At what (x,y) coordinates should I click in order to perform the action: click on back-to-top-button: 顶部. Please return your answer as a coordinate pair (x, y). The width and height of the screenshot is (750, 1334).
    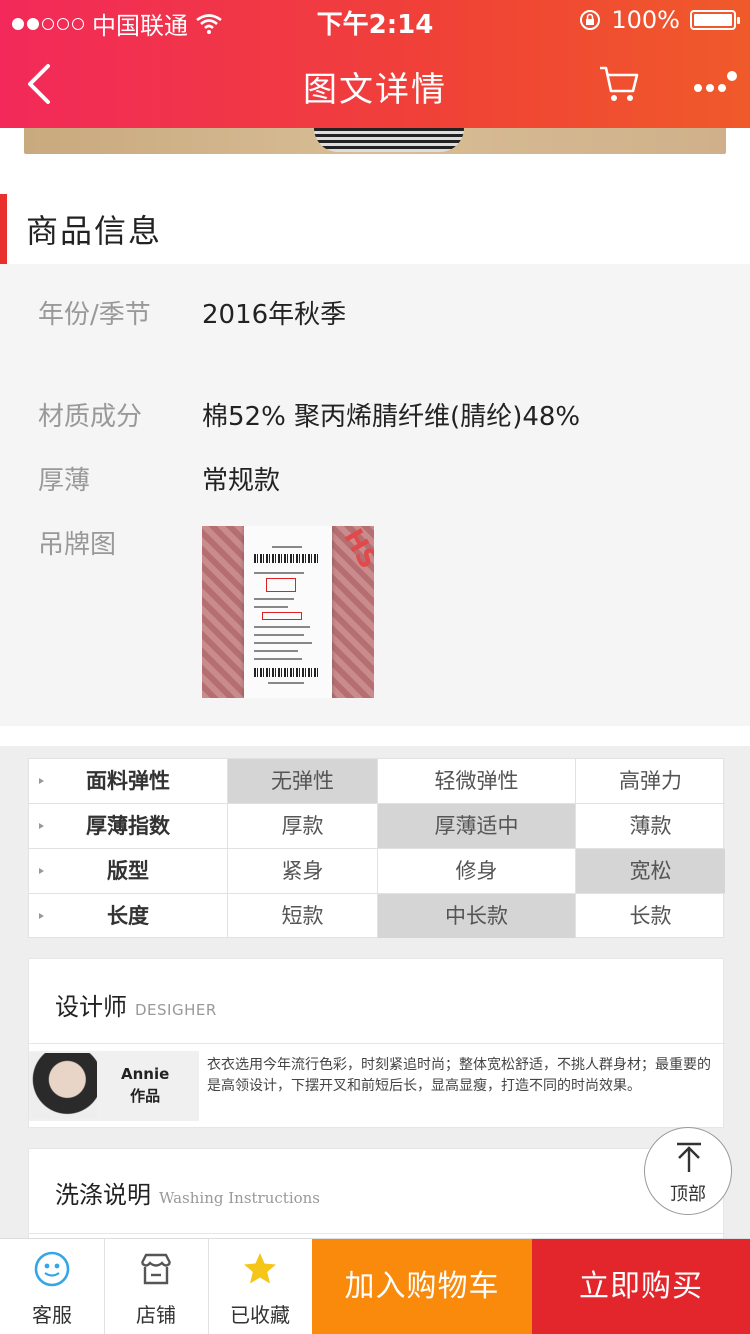
    Looking at the image, I should click on (688, 1171).